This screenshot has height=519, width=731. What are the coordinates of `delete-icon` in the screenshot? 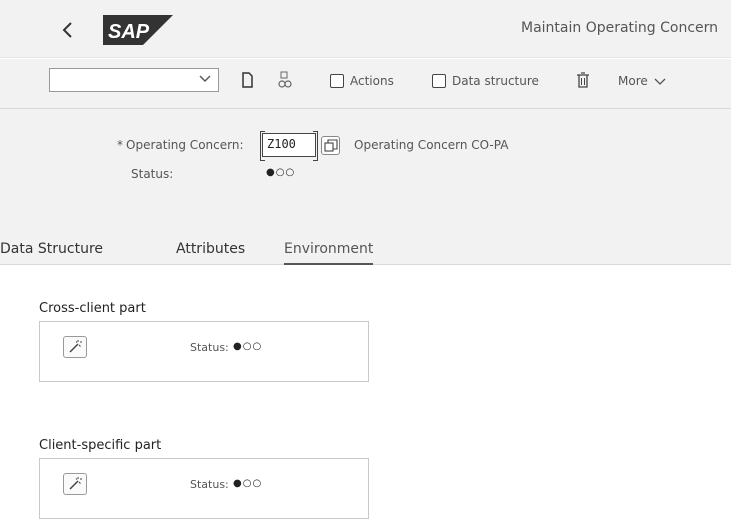 It's located at (583, 80).